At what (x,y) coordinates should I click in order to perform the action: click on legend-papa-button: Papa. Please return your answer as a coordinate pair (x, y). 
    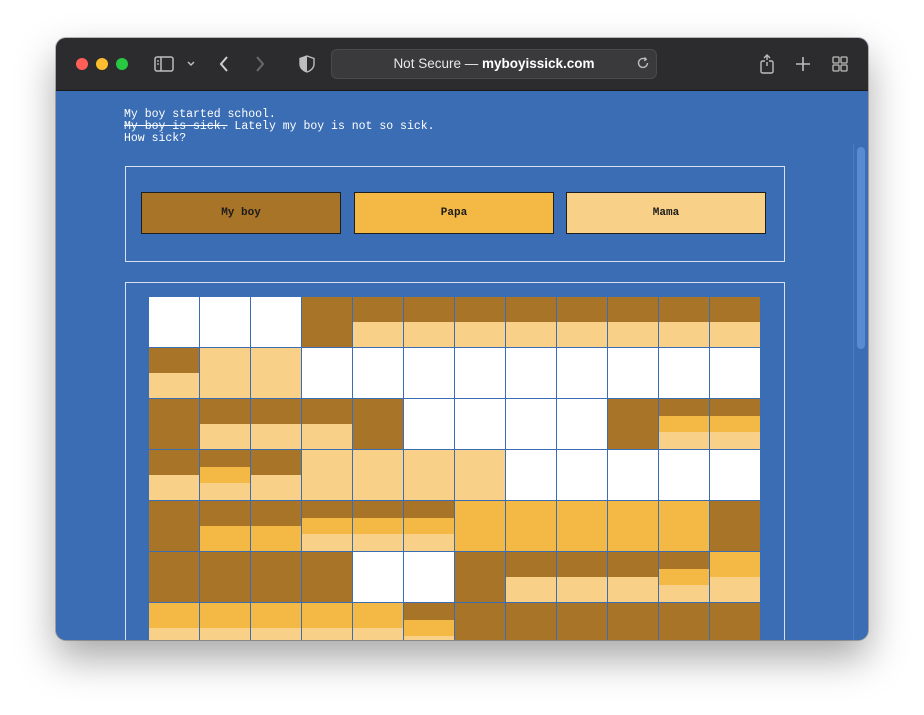
    Looking at the image, I should click on (454, 213).